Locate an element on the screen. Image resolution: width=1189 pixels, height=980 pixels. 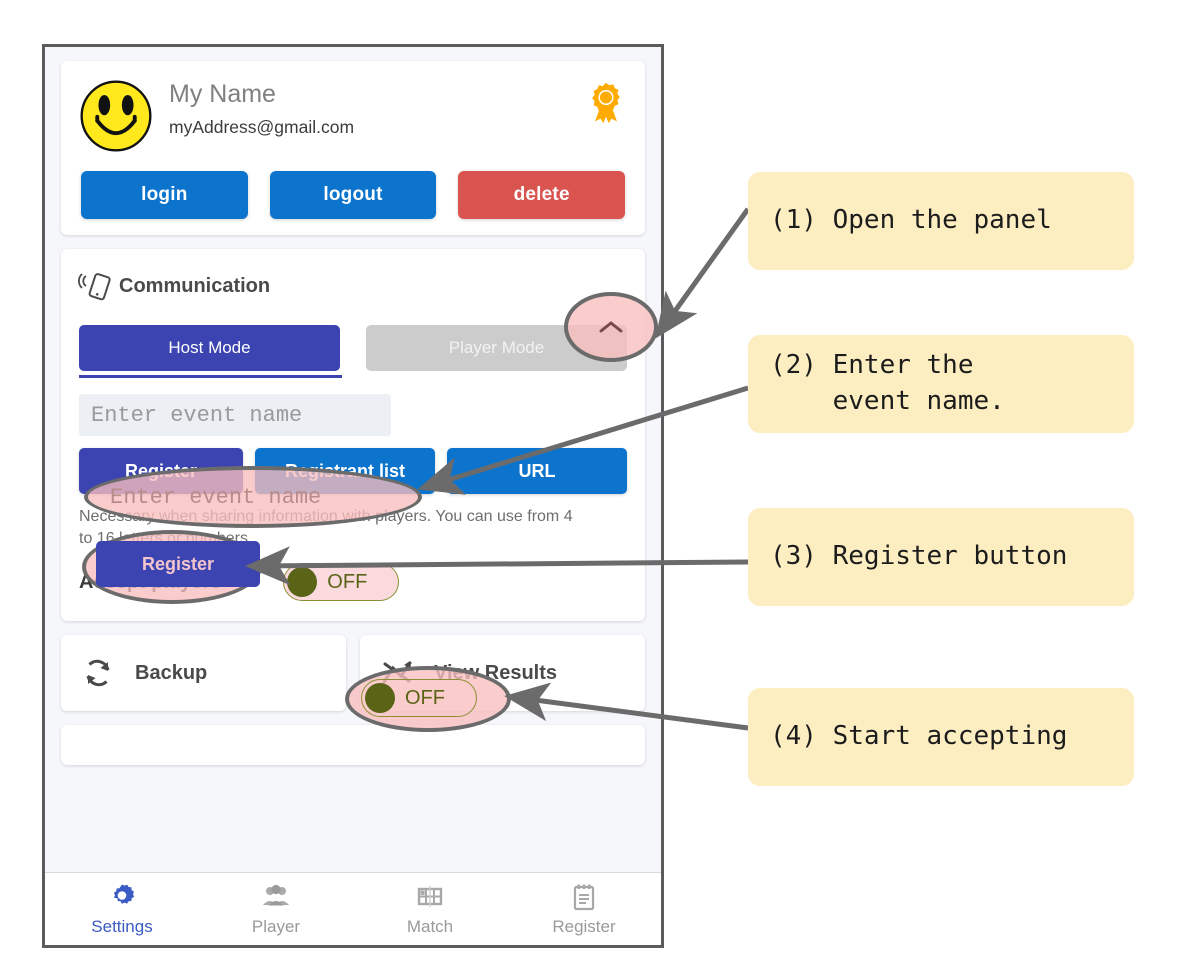
account-email: myAddress@gmail.com is located at coordinates (262, 126).